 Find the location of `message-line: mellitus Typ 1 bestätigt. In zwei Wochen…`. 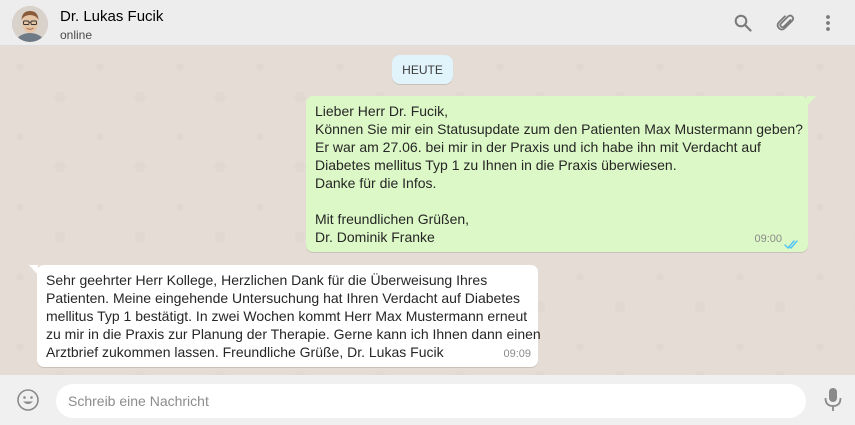

message-line: mellitus Typ 1 bestätigt. In zwei Wochen… is located at coordinates (287, 316).